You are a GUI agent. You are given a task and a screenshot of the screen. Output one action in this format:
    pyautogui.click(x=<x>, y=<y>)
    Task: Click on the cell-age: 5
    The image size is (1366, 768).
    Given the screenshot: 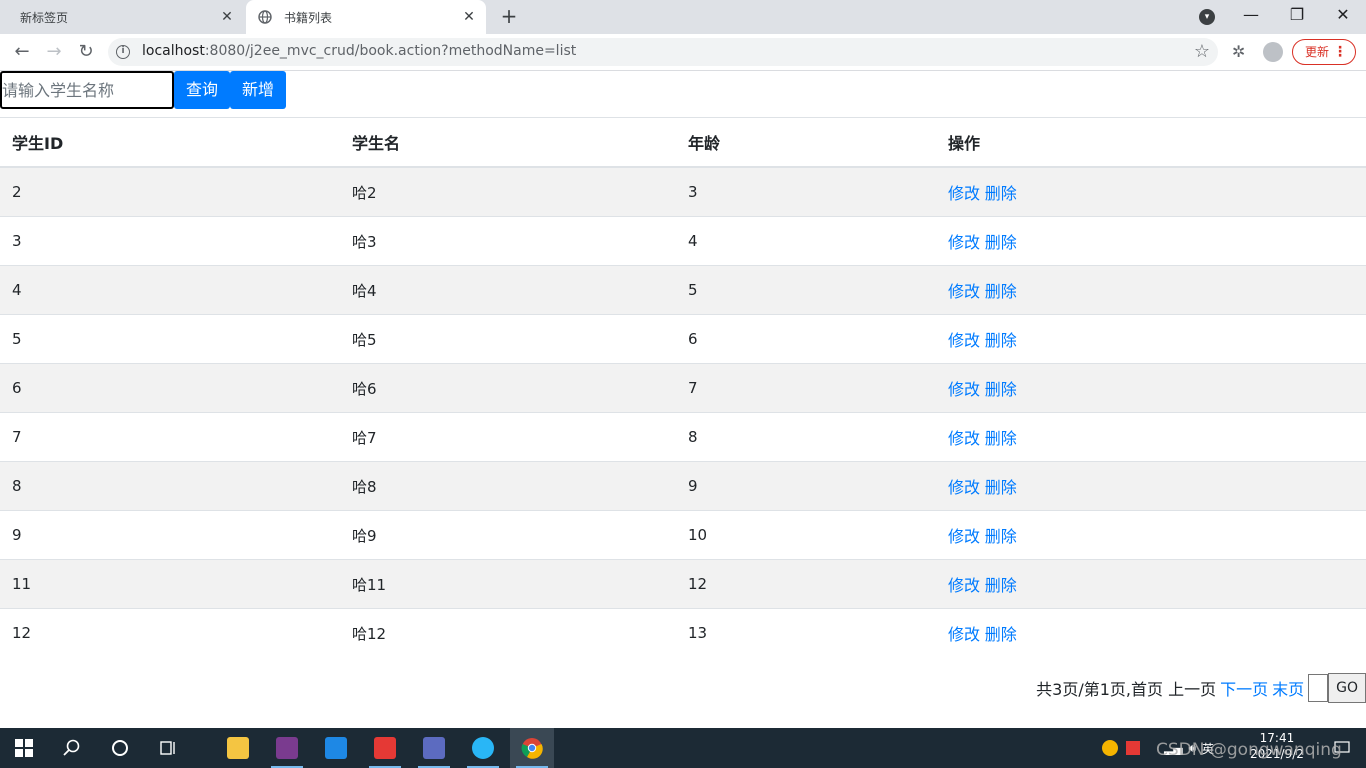 What is the action you would take?
    pyautogui.click(x=806, y=290)
    